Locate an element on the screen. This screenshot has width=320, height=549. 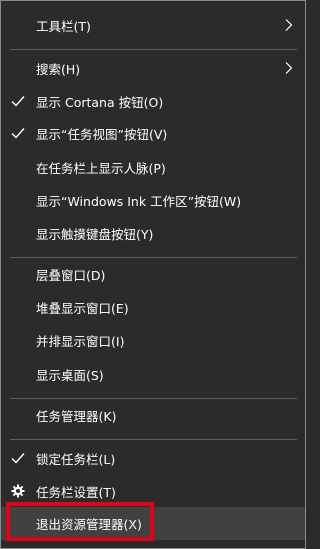
menu-item-show-task-view-button: 显示“任务视图”按钮(V) is located at coordinates (153, 133).